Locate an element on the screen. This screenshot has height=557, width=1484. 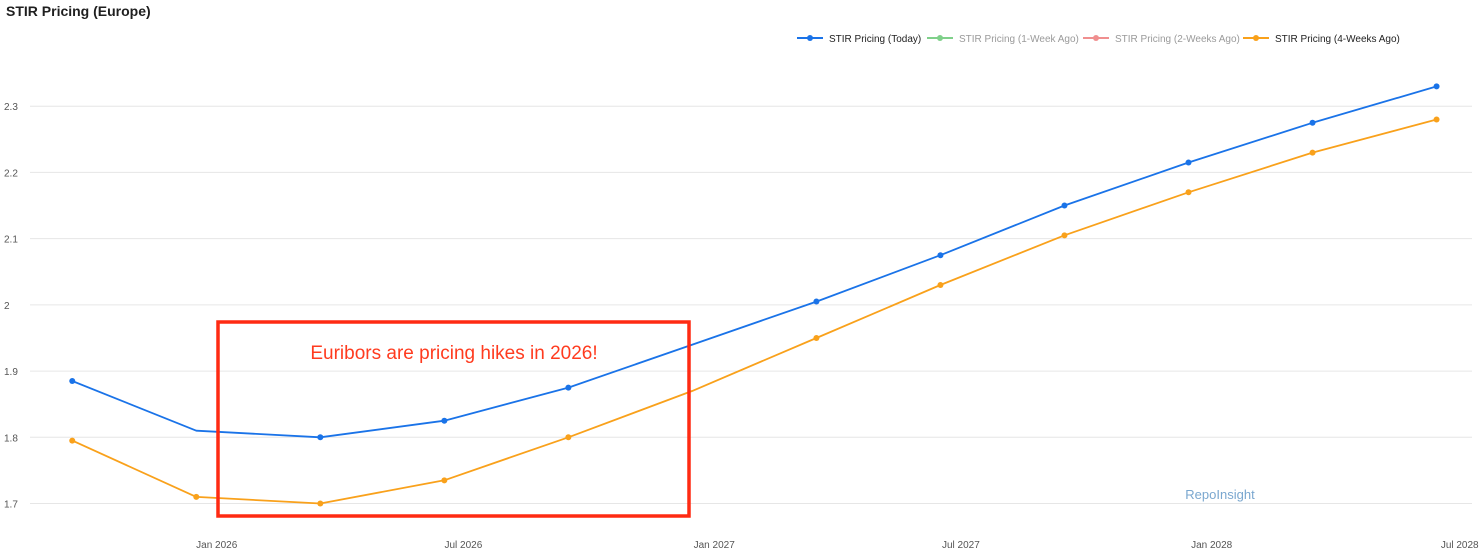
watermark: RepoInsight is located at coordinates (1220, 494).